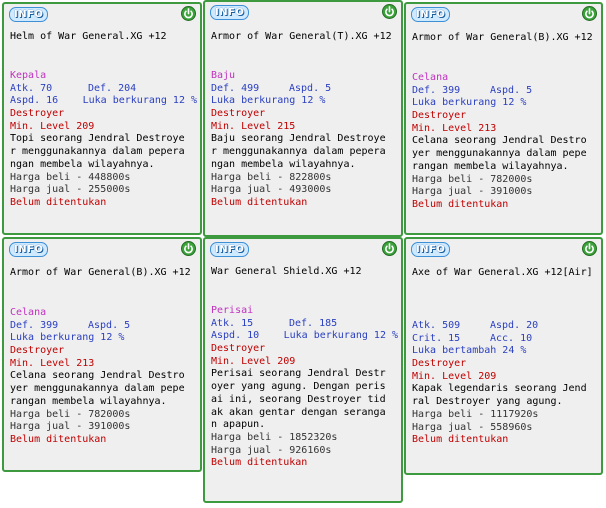 This screenshot has height=508, width=606. Describe the element at coordinates (235, 336) in the screenshot. I see `stat-value: Aspd. 10` at that location.